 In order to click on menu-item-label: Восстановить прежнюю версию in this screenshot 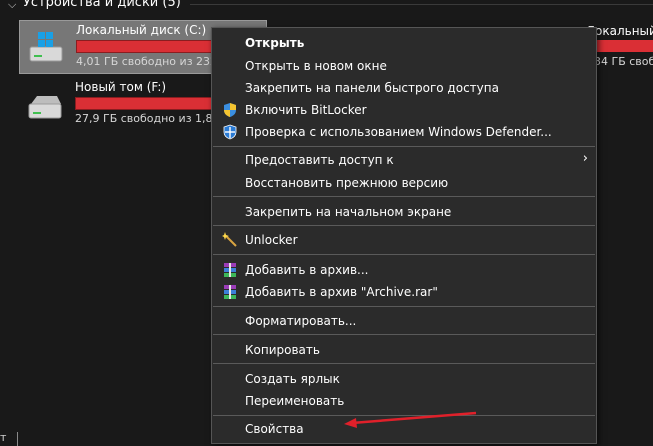, I will do `click(347, 183)`.